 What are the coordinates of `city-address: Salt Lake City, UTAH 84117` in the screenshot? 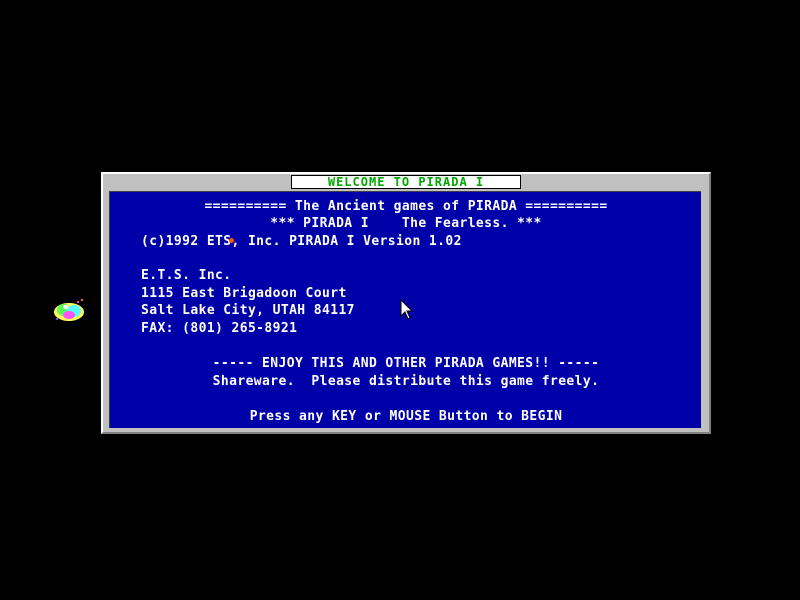 It's located at (248, 310).